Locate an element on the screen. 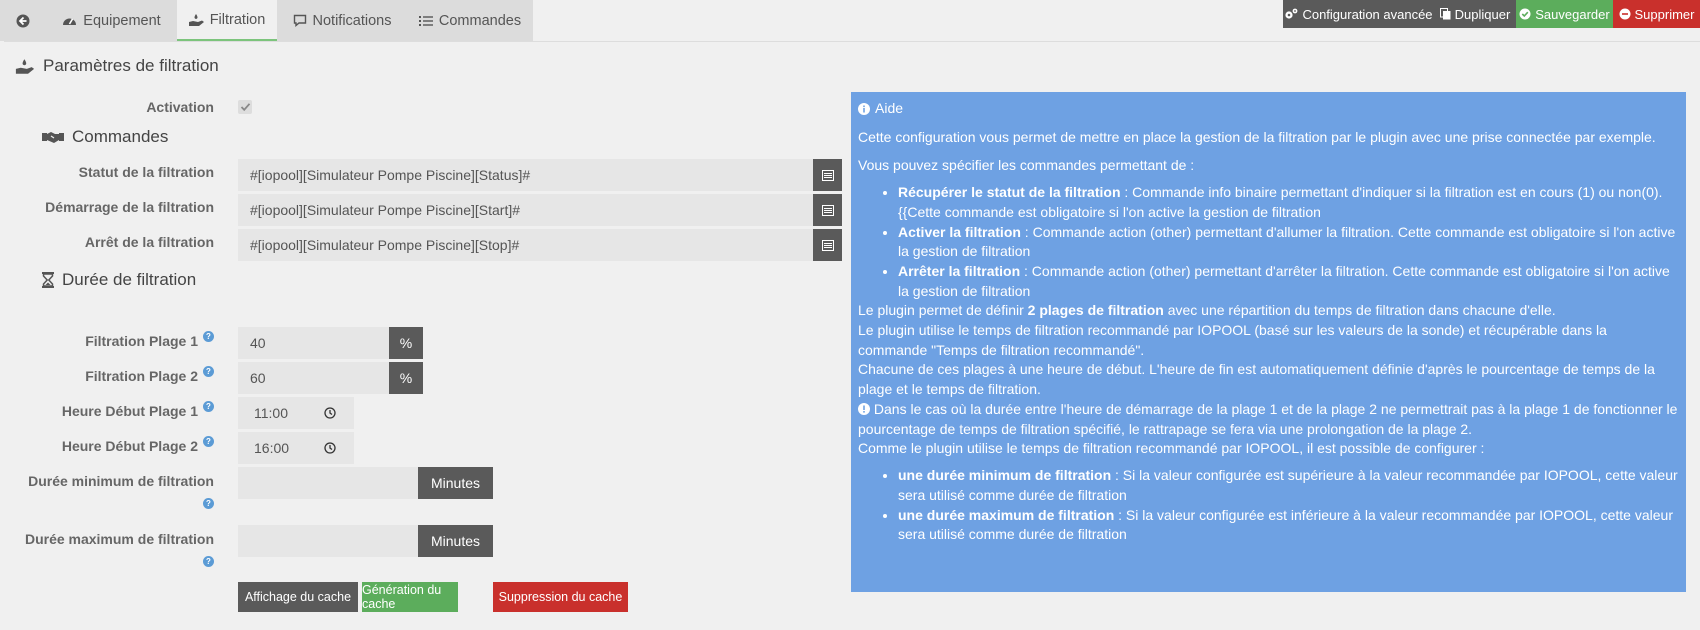 The width and height of the screenshot is (1700, 630). cogs-icon is located at coordinates (1291, 13).